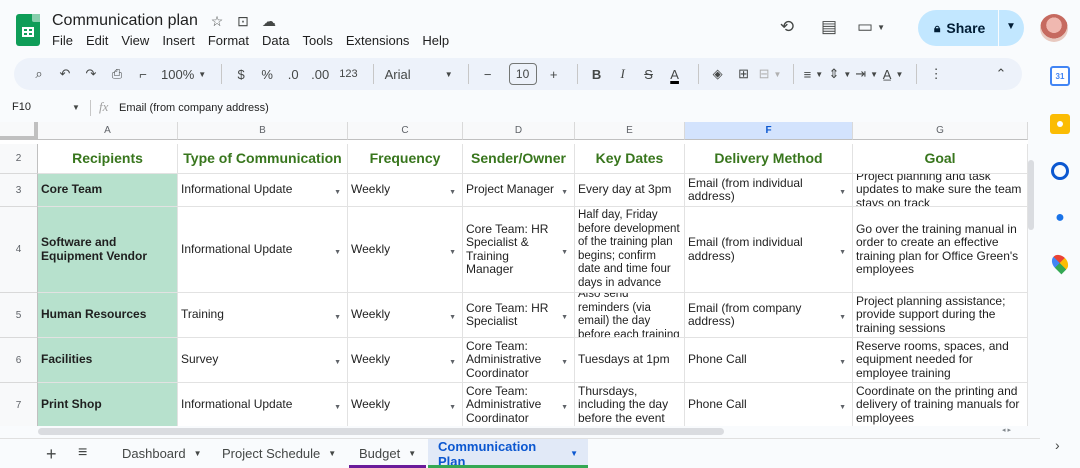  What do you see at coordinates (1011, 26) in the screenshot?
I see `share-dropdown-icon: ▼` at bounding box center [1011, 26].